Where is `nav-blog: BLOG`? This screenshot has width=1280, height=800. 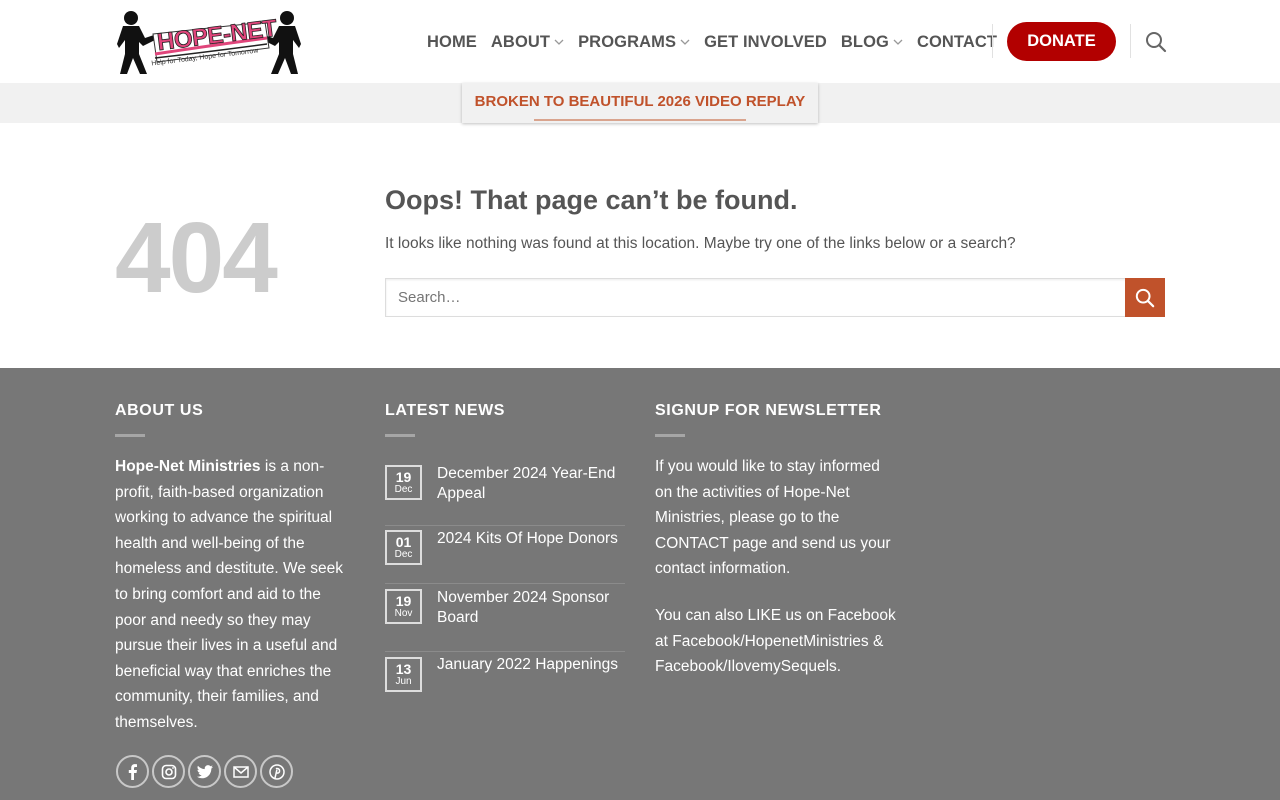 nav-blog: BLOG is located at coordinates (872, 42).